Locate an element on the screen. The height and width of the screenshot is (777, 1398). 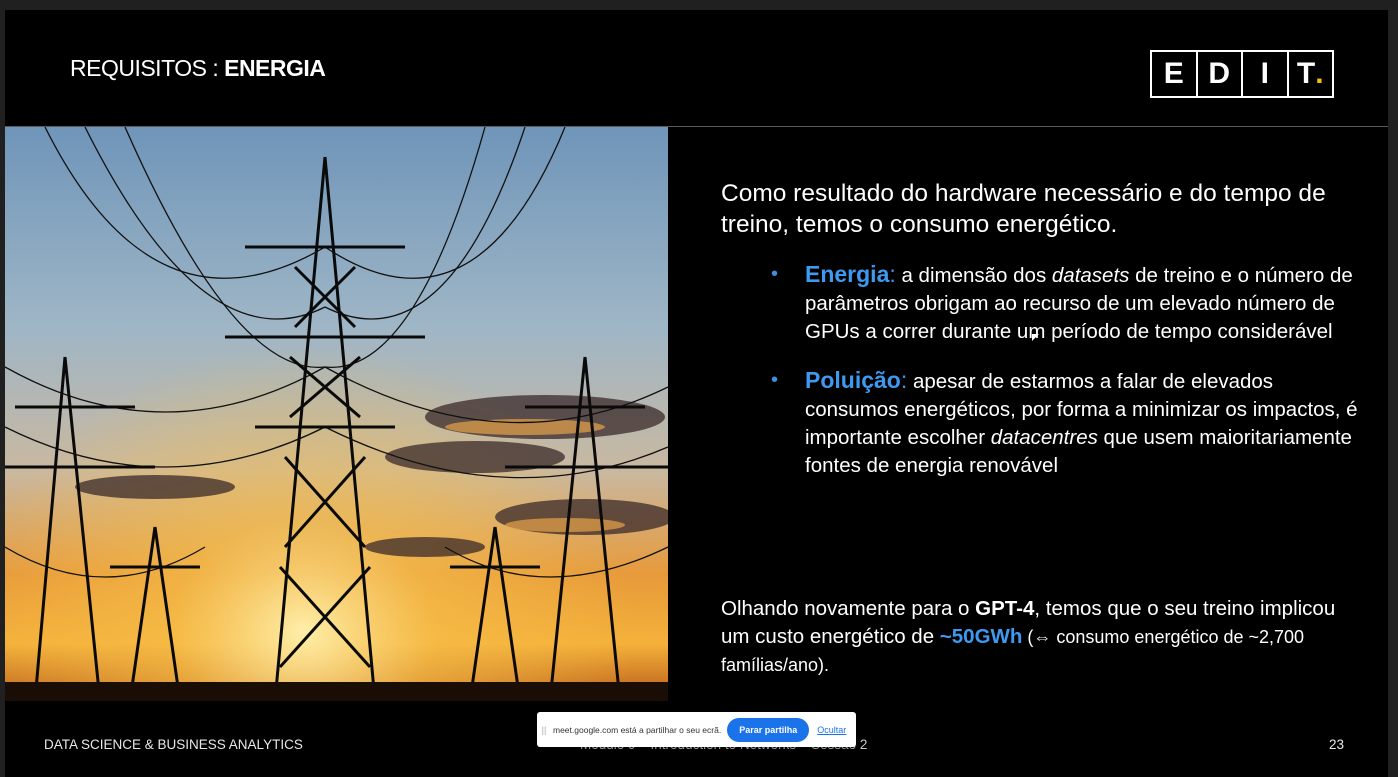
bullet-keyword: Poluição is located at coordinates (853, 380).